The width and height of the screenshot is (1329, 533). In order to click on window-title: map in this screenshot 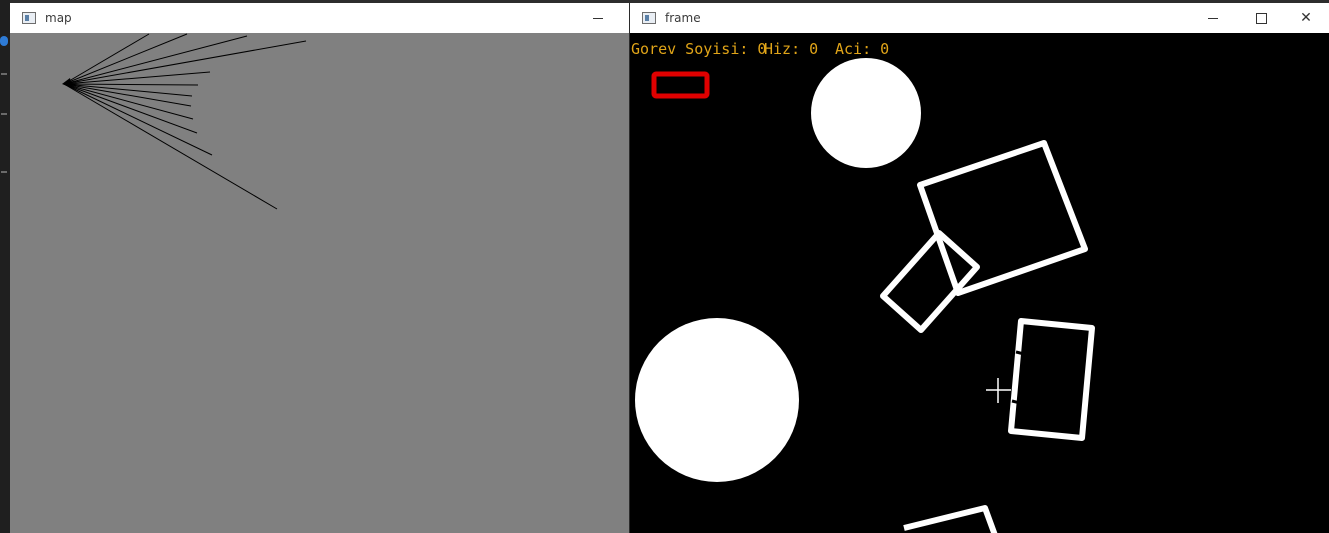, I will do `click(58, 18)`.